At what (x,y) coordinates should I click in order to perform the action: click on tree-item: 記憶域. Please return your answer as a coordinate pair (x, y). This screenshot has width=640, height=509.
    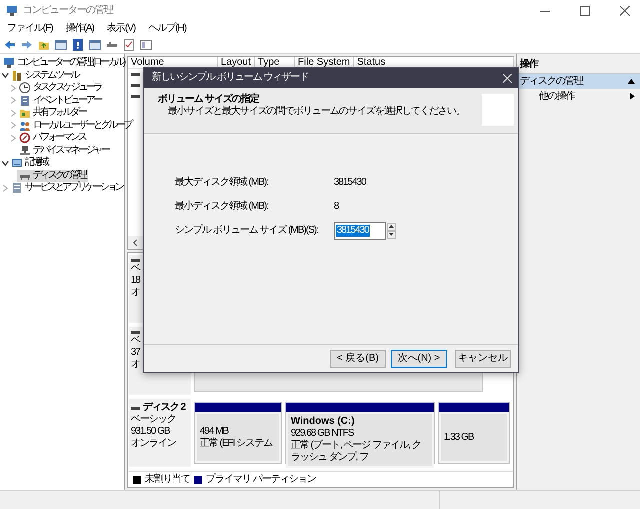
    Looking at the image, I should click on (29, 163).